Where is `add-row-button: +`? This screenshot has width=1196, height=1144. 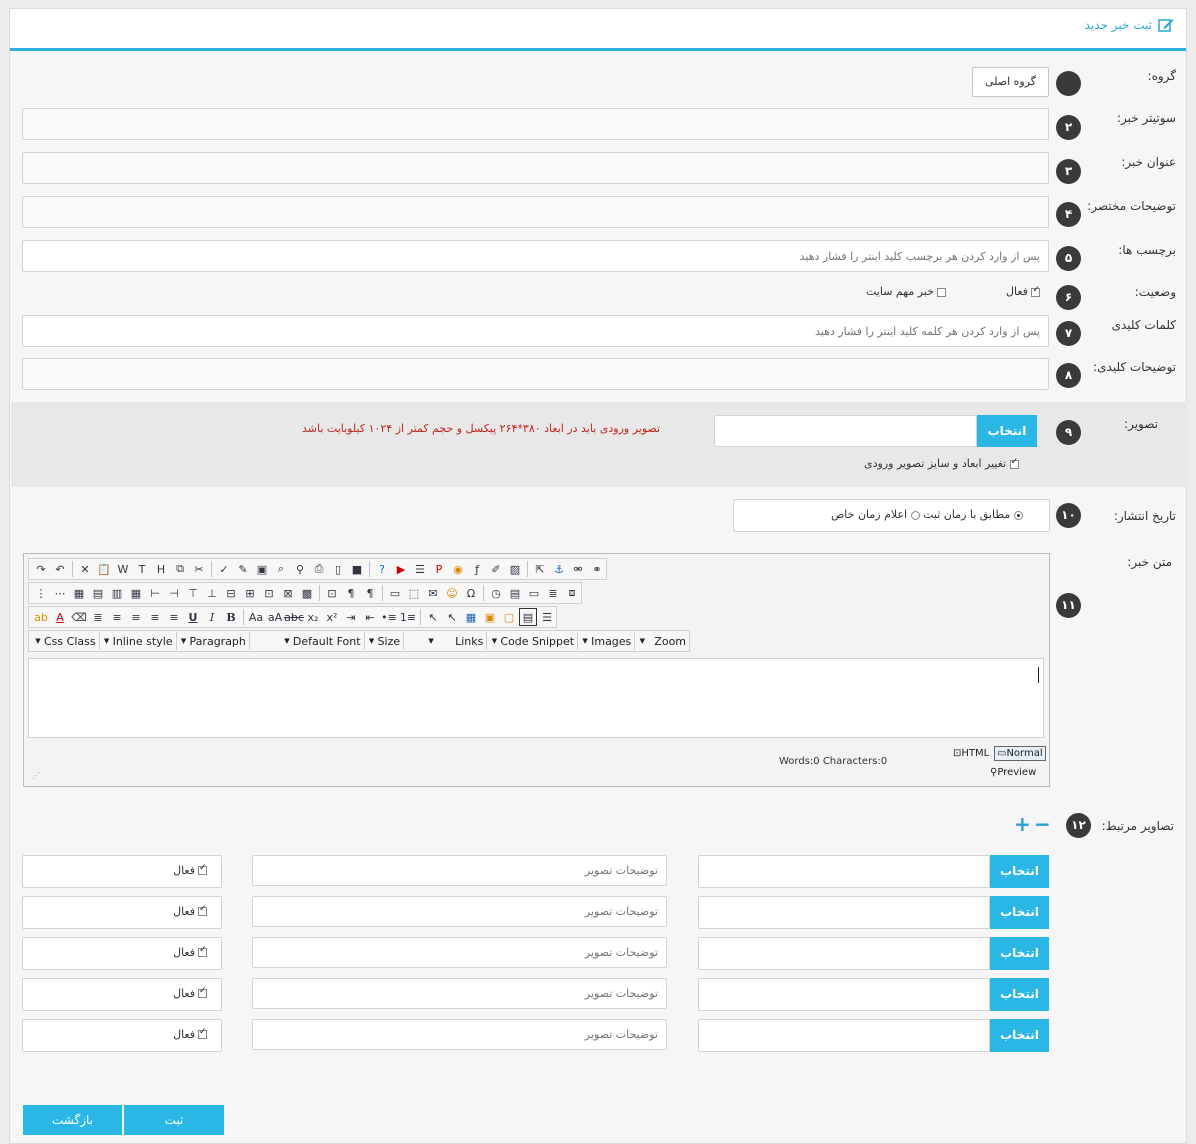
add-row-button: + is located at coordinates (1022, 824).